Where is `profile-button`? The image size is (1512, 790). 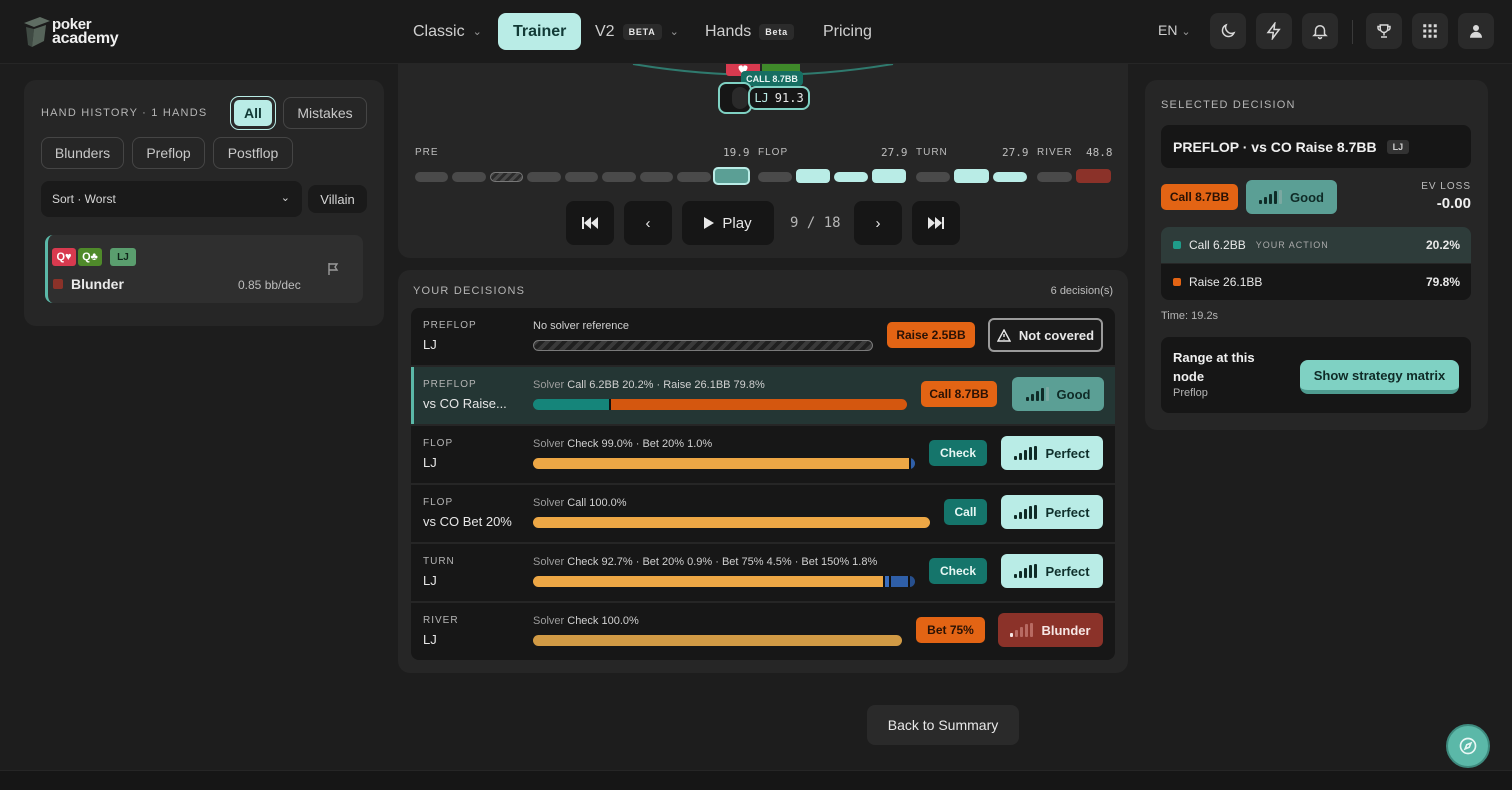
profile-button is located at coordinates (1476, 31).